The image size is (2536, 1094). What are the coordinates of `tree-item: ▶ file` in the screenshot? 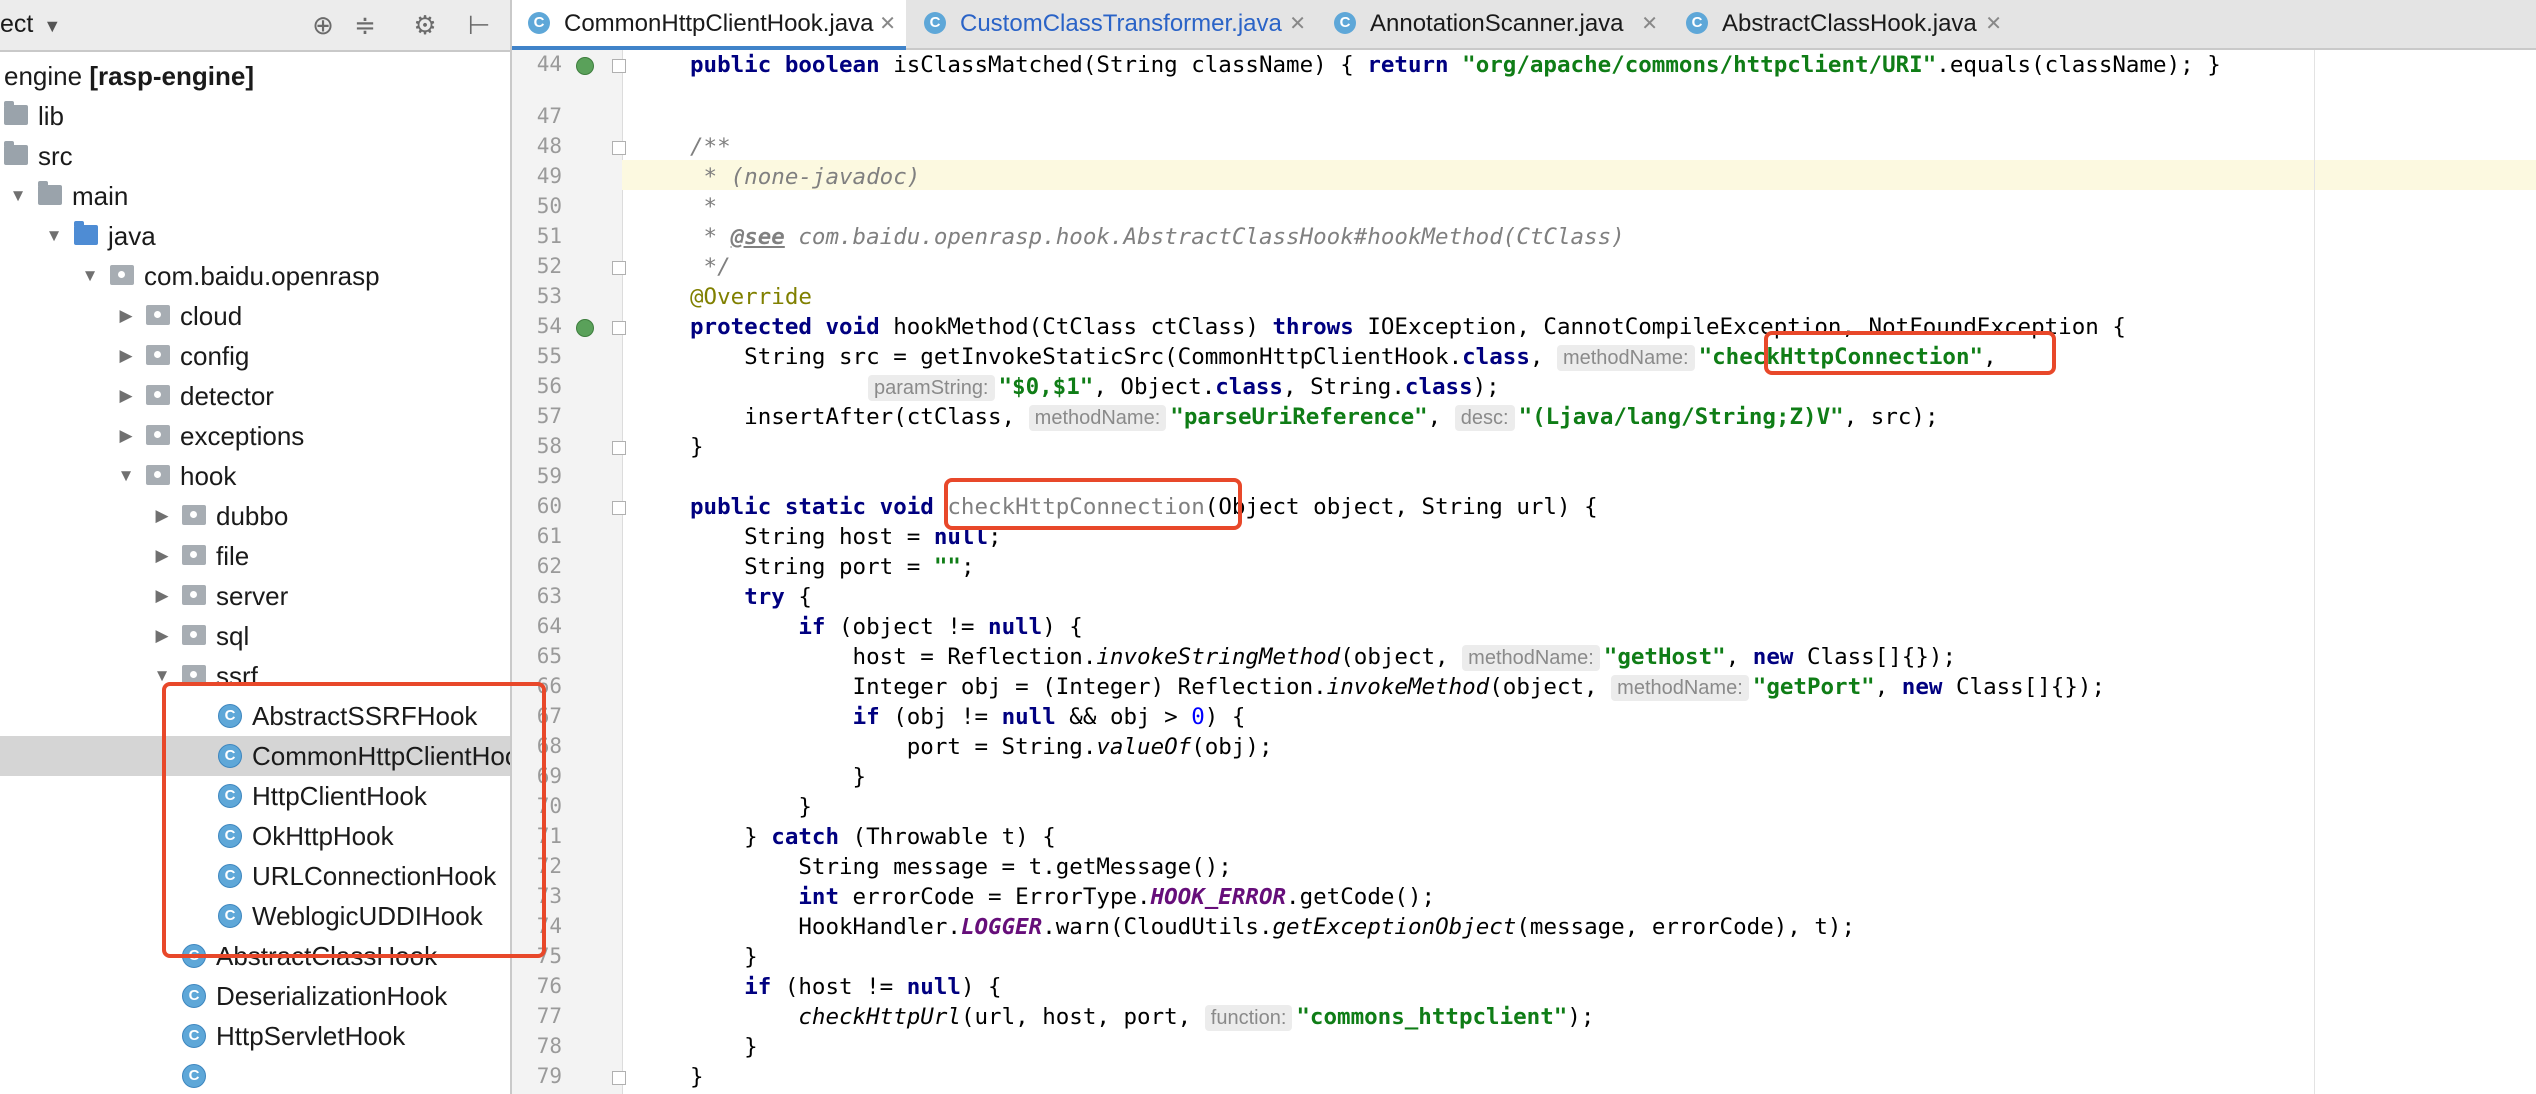 It's located at (255, 556).